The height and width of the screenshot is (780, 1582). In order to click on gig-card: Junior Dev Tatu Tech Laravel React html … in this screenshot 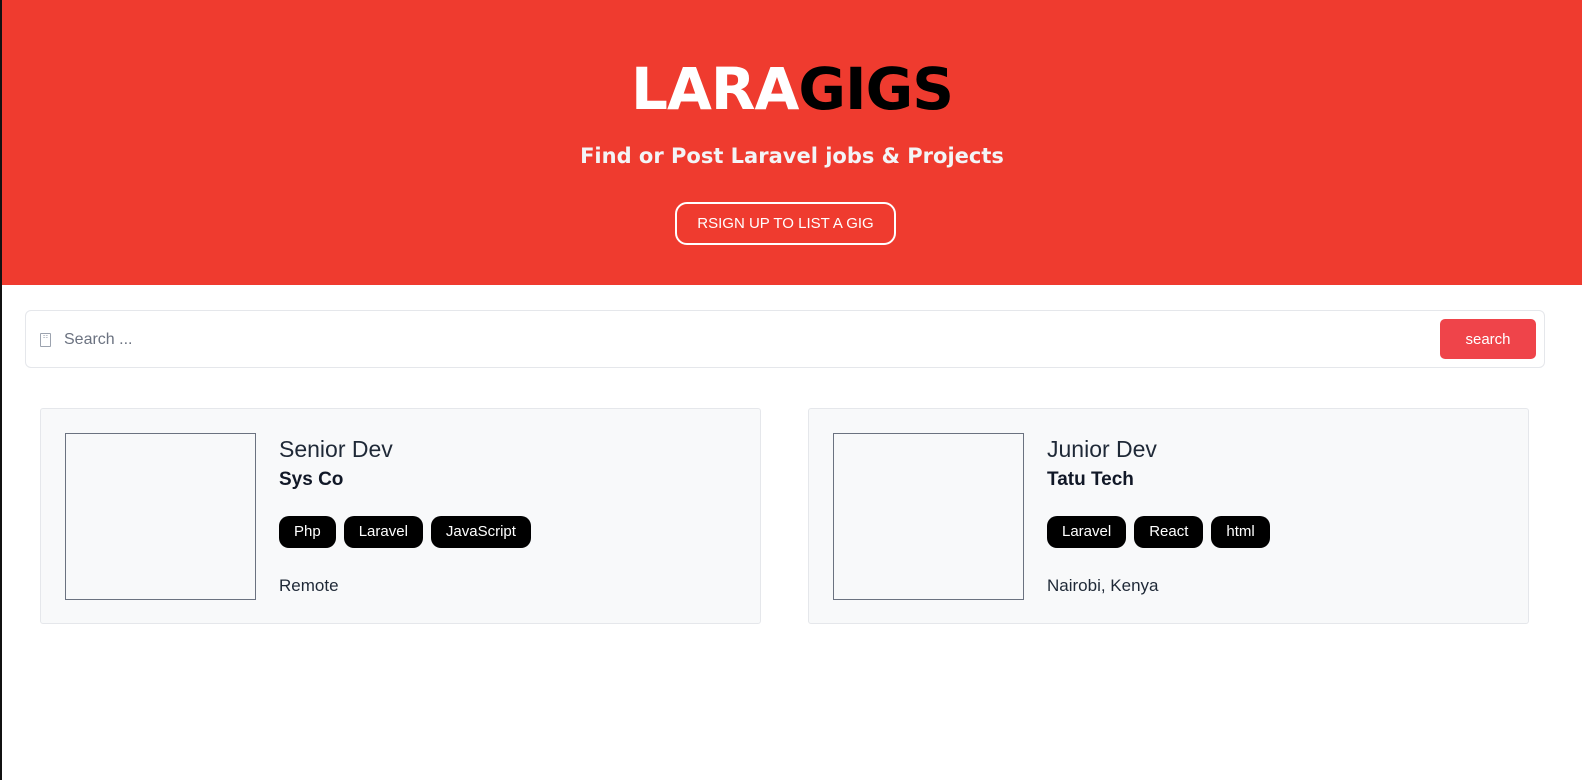, I will do `click(1168, 516)`.